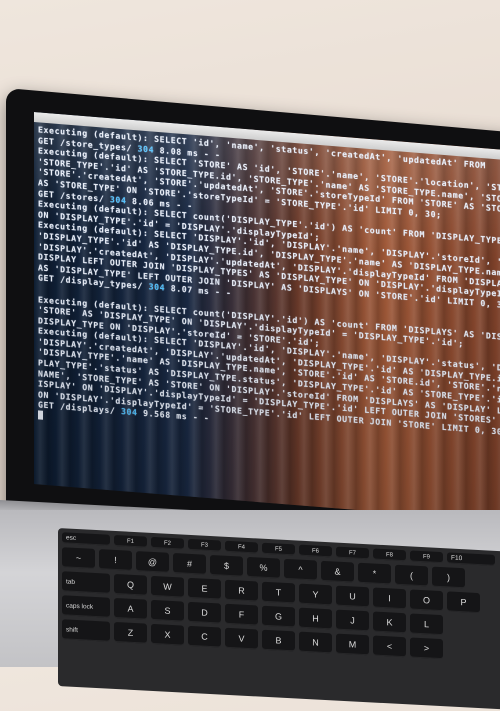 The width and height of the screenshot is (500, 711). What do you see at coordinates (86, 582) in the screenshot?
I see `key-tab: tab` at bounding box center [86, 582].